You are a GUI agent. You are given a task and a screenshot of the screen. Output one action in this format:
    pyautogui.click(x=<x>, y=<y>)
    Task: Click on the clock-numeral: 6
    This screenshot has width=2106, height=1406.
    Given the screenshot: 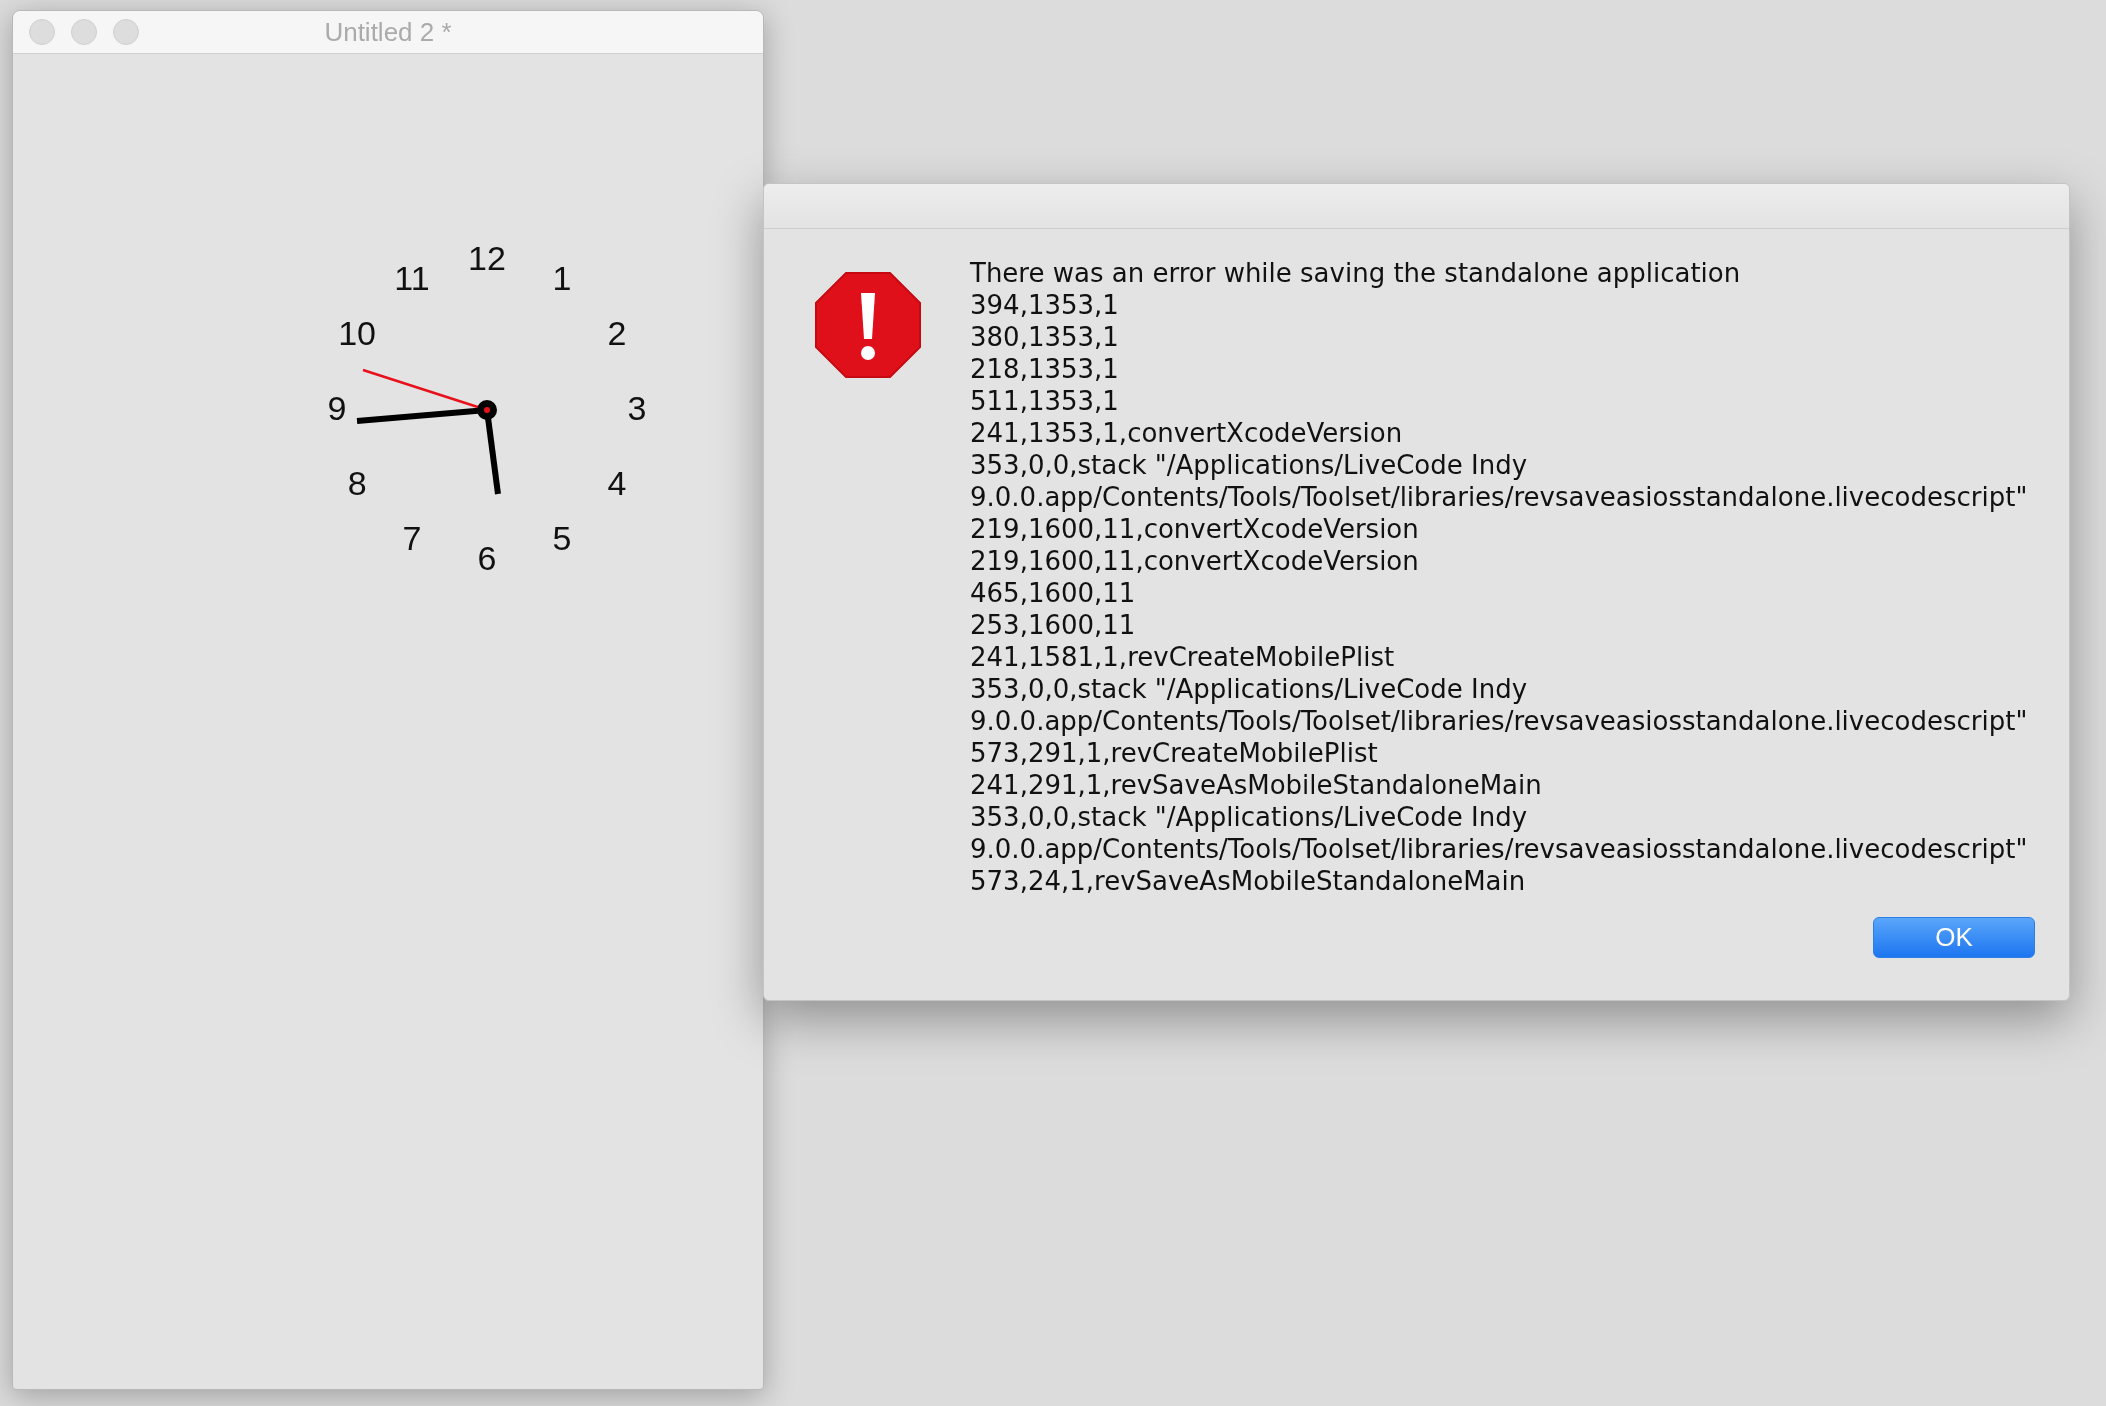 What is the action you would take?
    pyautogui.click(x=487, y=558)
    